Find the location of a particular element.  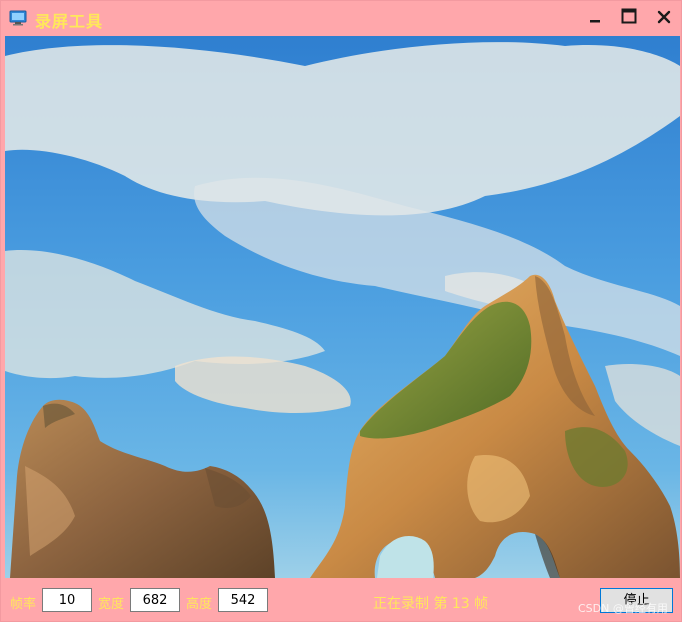

height-input is located at coordinates (243, 600).